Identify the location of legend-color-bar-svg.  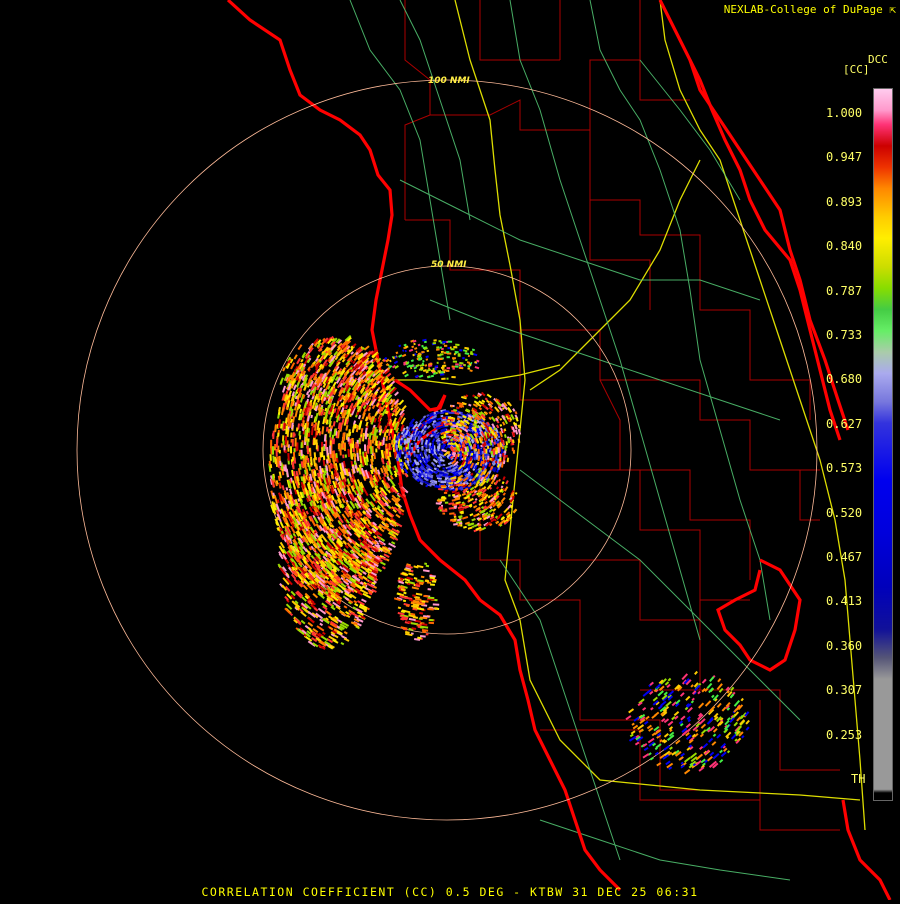
(883, 444).